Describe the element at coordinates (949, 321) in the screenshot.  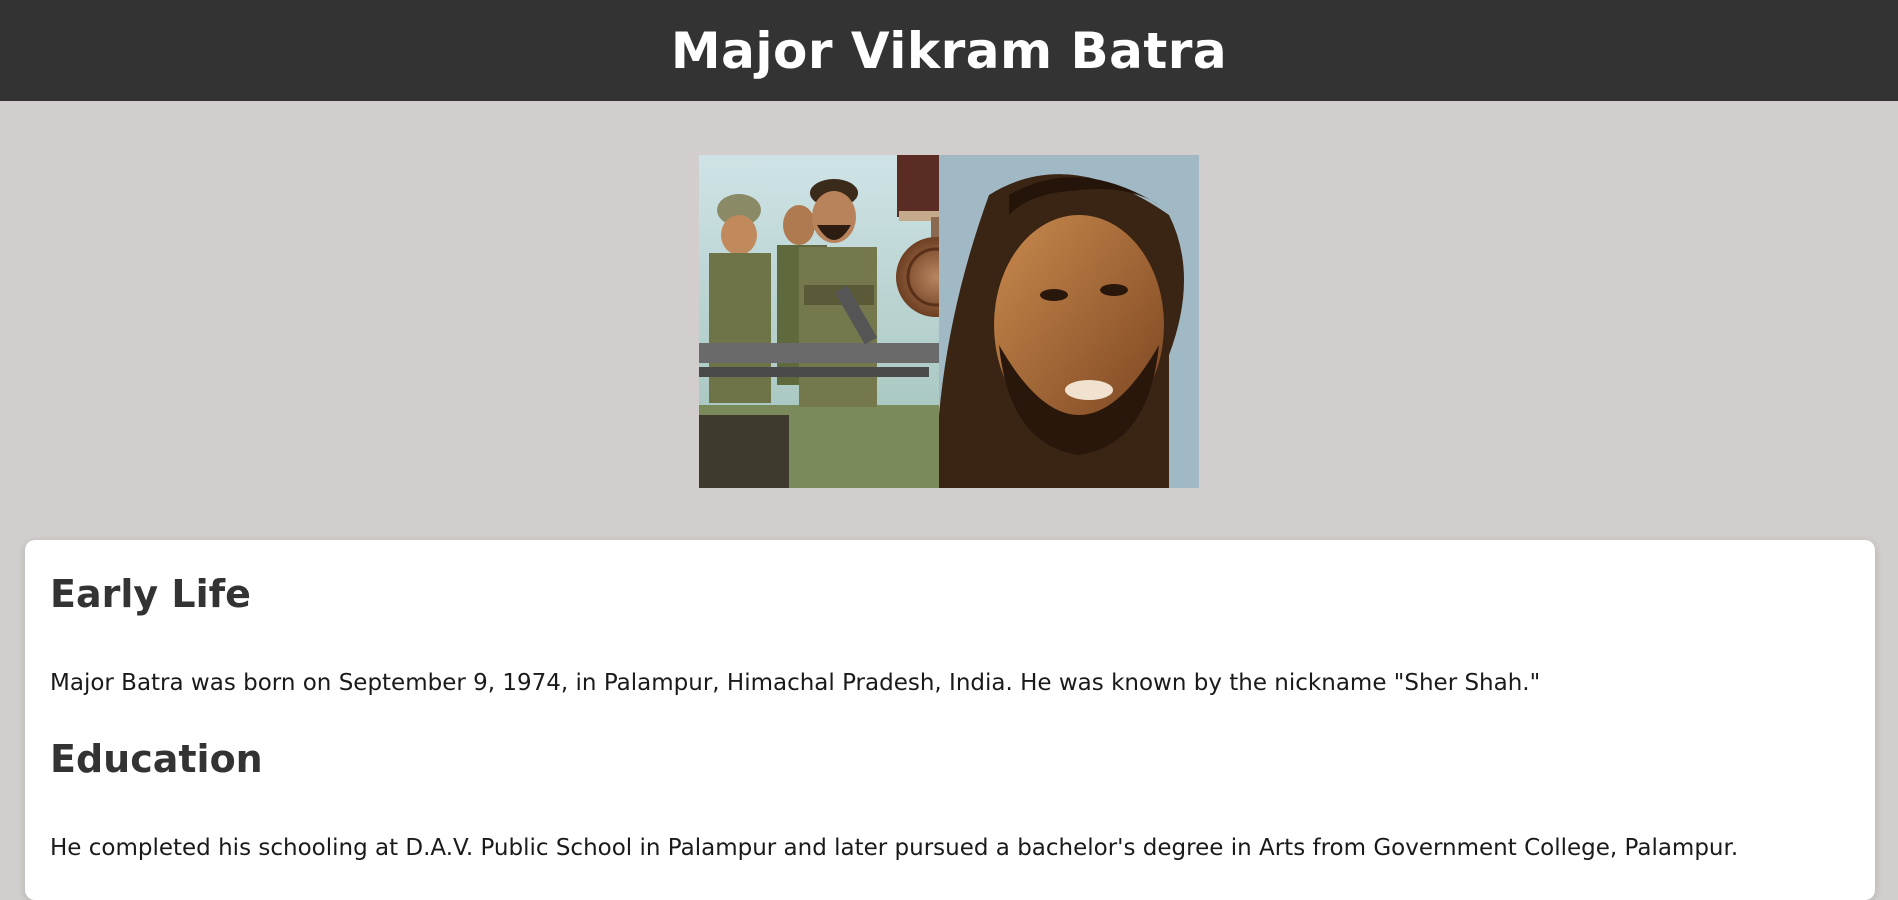
I see `hero-photo` at that location.